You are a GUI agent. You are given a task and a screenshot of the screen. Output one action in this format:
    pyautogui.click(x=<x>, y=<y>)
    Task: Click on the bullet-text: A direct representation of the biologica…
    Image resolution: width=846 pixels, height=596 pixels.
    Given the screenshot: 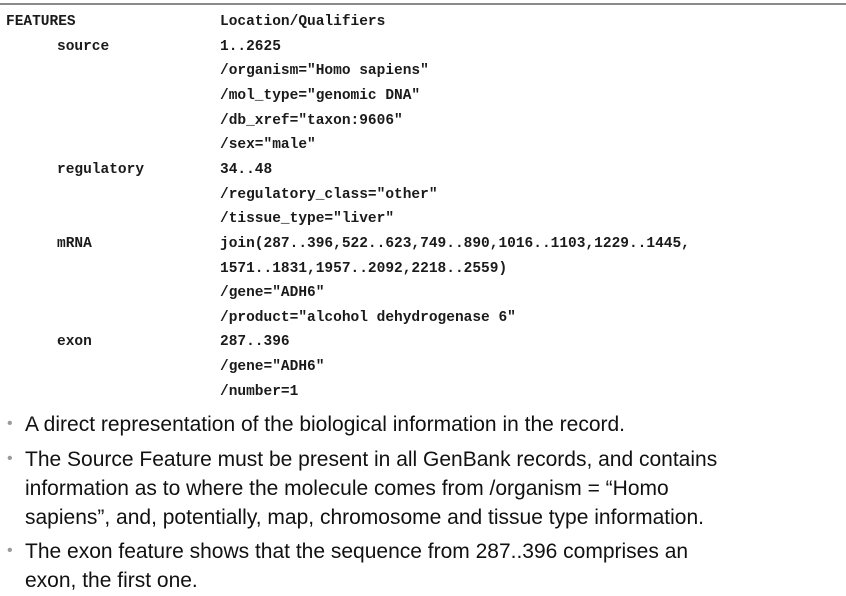 What is the action you would take?
    pyautogui.click(x=325, y=424)
    